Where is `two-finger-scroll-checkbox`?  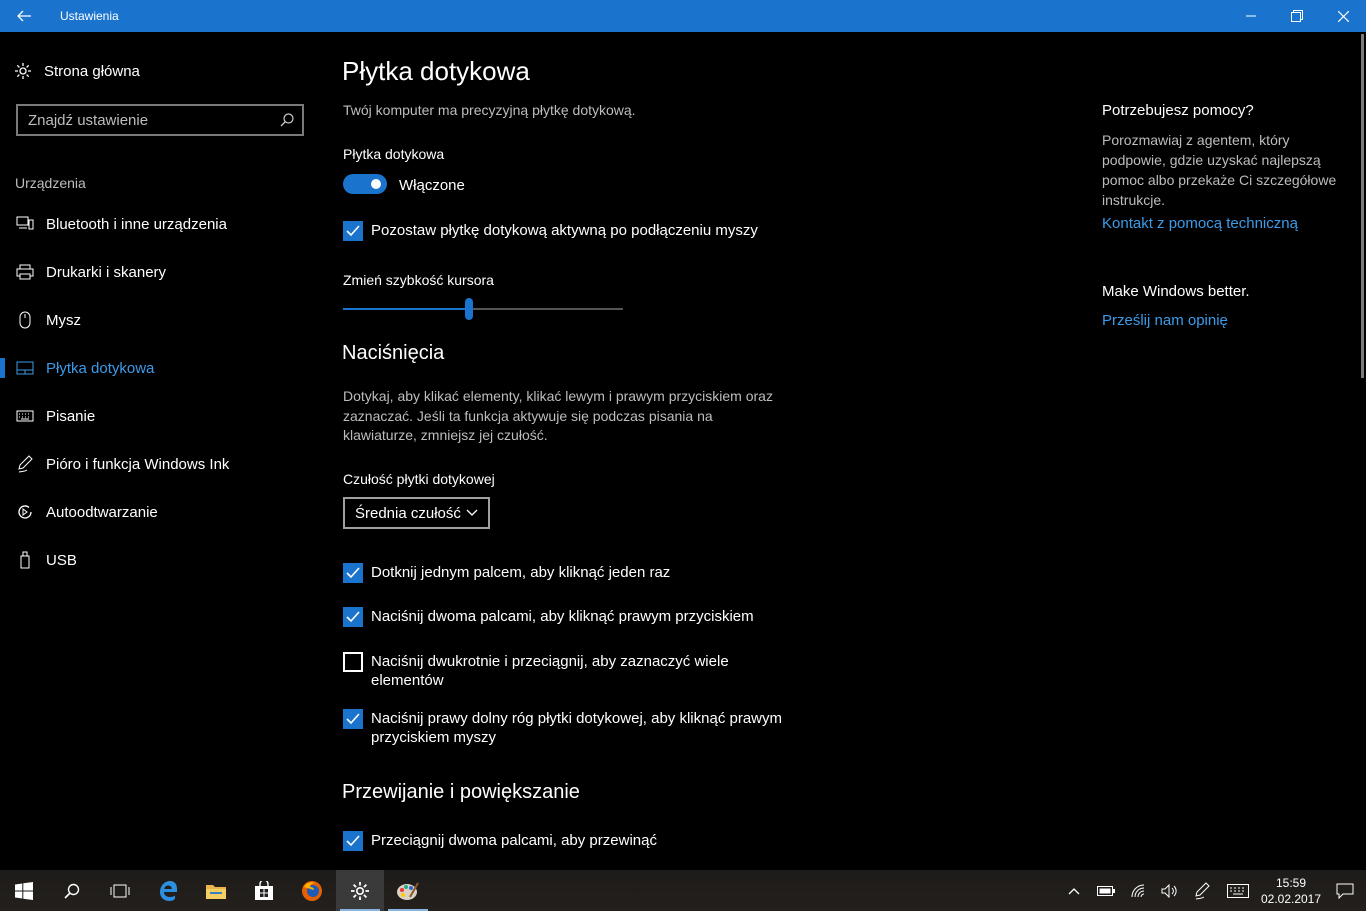
two-finger-scroll-checkbox is located at coordinates (353, 841).